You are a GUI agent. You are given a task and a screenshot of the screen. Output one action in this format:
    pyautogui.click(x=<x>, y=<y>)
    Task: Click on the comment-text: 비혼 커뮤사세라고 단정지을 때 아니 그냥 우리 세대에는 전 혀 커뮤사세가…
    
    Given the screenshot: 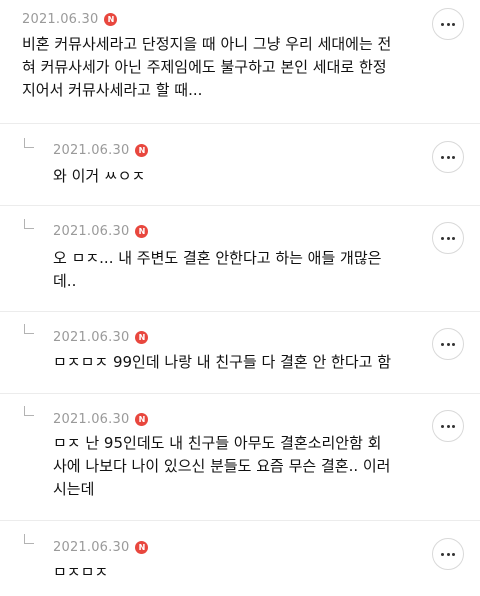 What is the action you would take?
    pyautogui.click(x=207, y=67)
    